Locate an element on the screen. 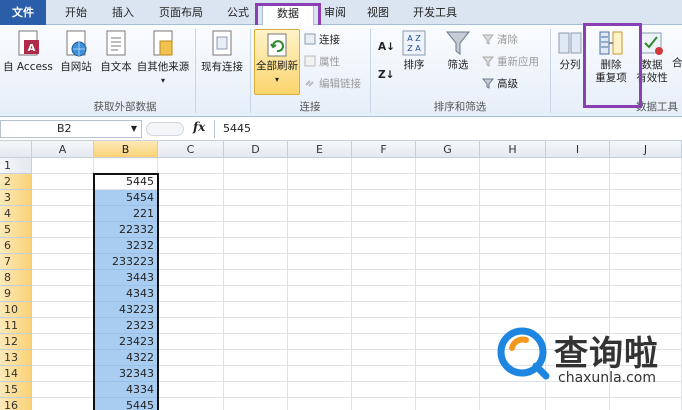 The height and width of the screenshot is (410, 682). tab-data: 数据 is located at coordinates (288, 14).